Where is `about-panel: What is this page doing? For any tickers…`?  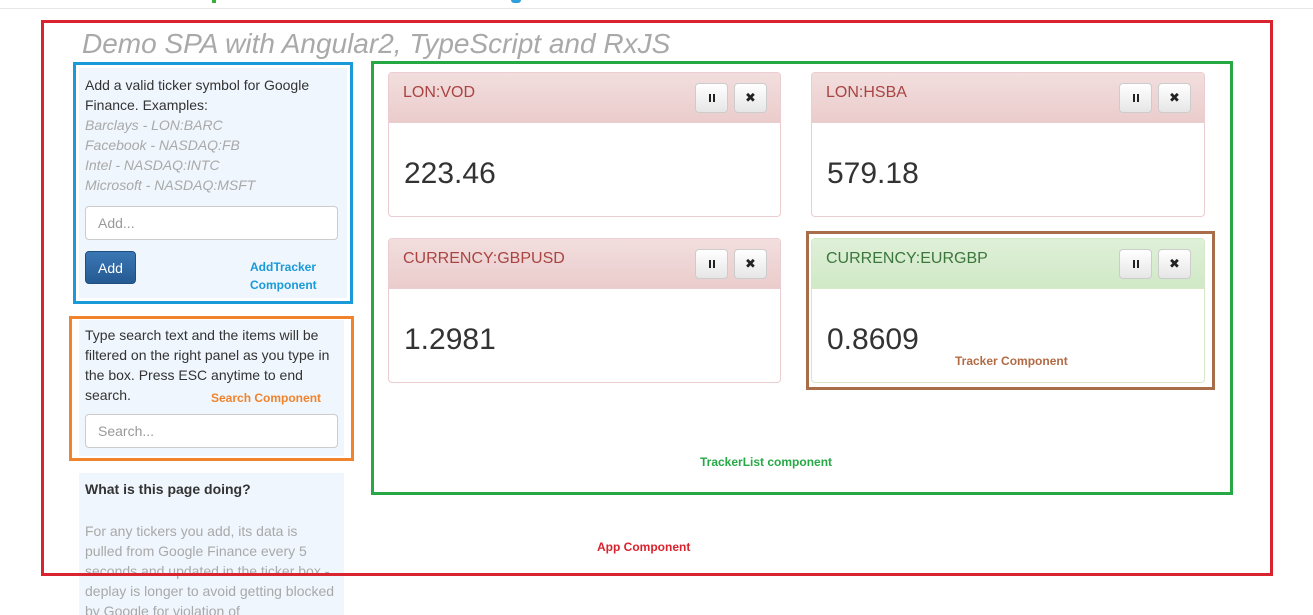
about-panel: What is this page doing? For any tickers… is located at coordinates (211, 544).